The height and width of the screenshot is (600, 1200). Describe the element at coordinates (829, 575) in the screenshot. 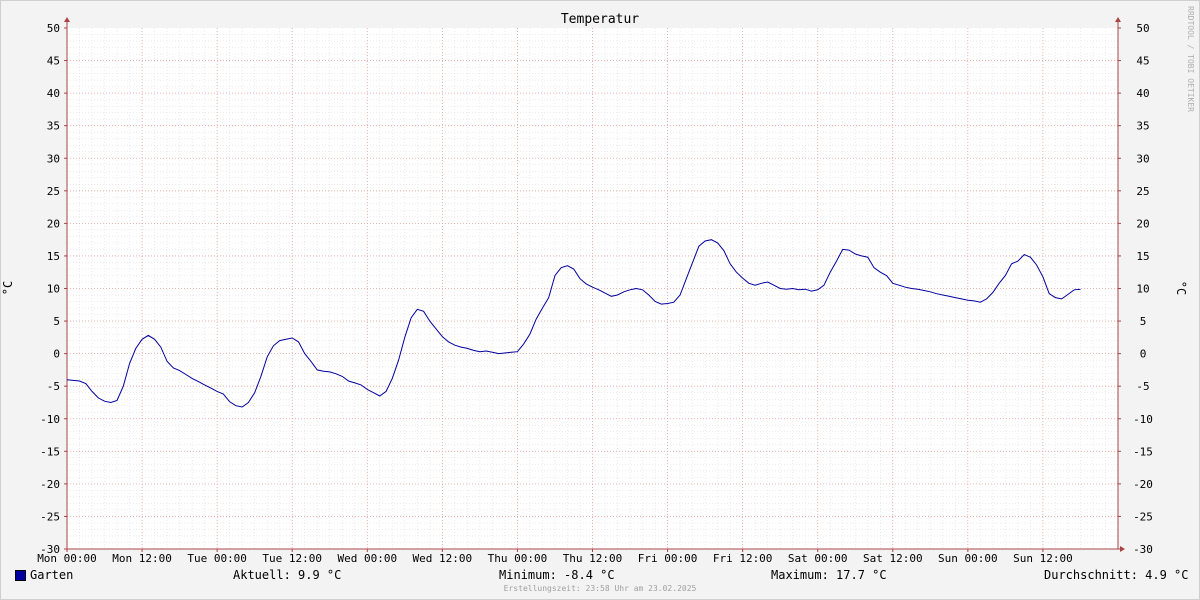

I see `legend-maximum: Maximum: 17.7 °C` at that location.